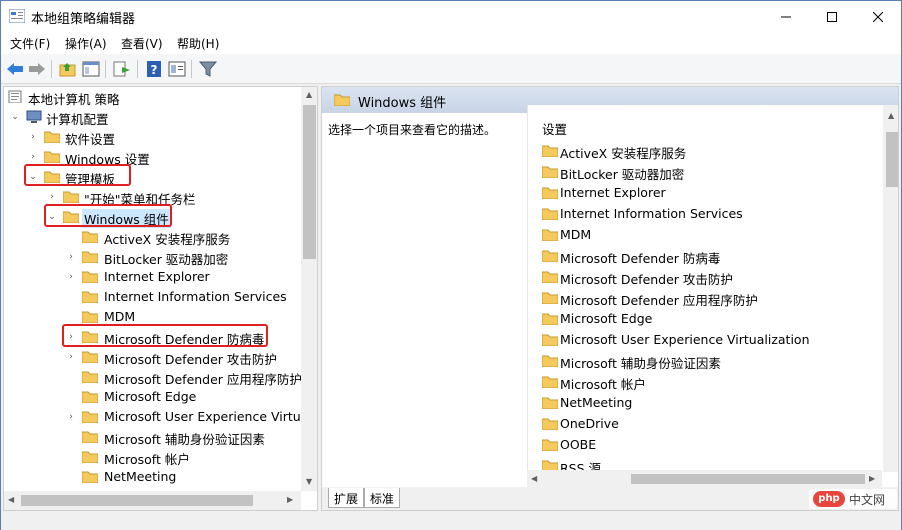 The width and height of the screenshot is (902, 530). I want to click on list-vertical-scrollbar: ▲, so click(890, 288).